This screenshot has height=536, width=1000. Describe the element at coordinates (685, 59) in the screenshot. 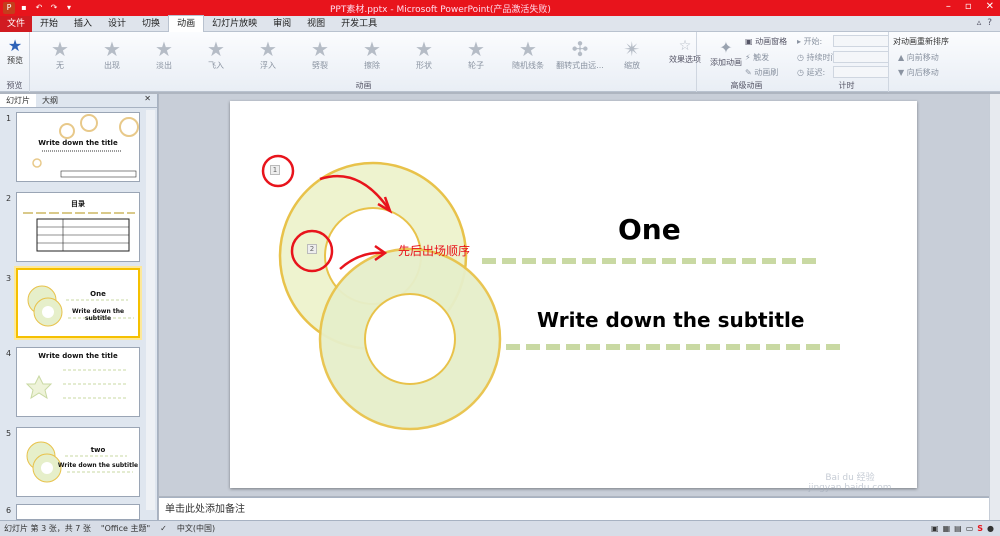

I see `effect-options-label: 效果选项` at that location.